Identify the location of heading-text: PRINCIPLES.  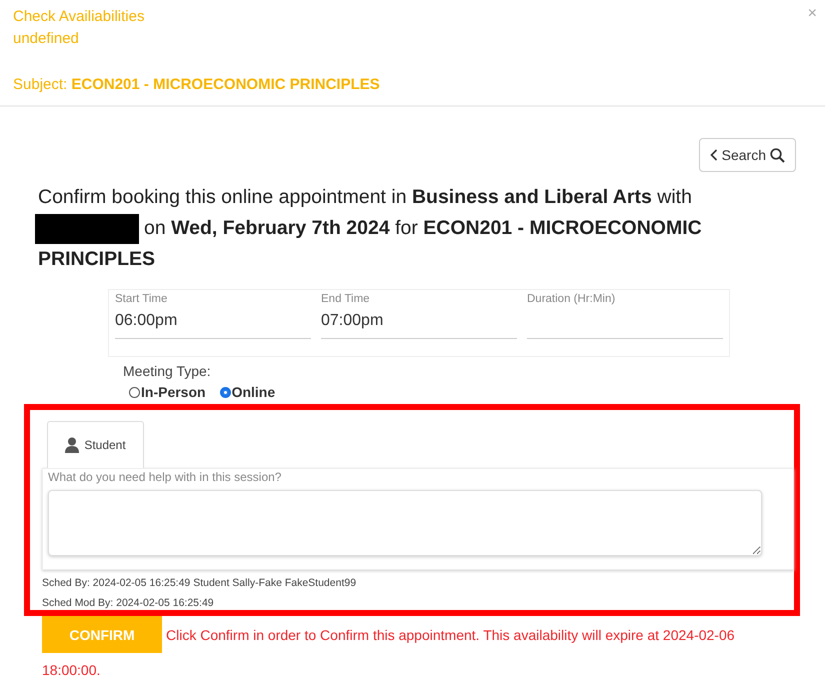
(97, 259).